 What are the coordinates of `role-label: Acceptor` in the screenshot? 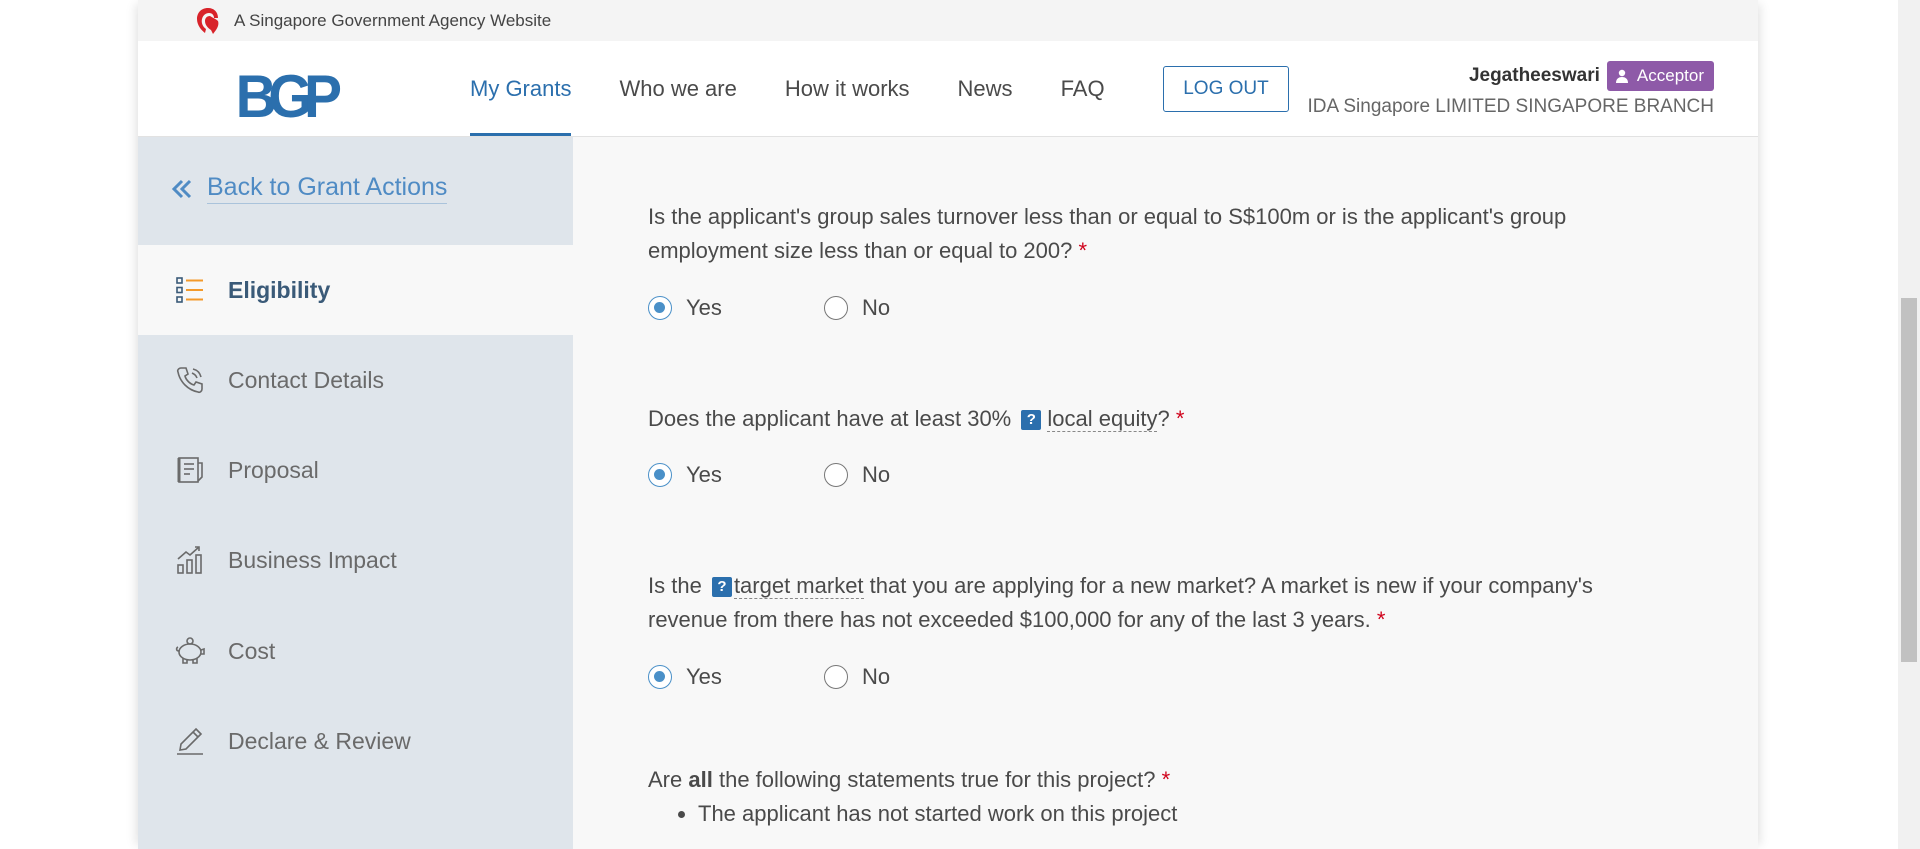 It's located at (1670, 75).